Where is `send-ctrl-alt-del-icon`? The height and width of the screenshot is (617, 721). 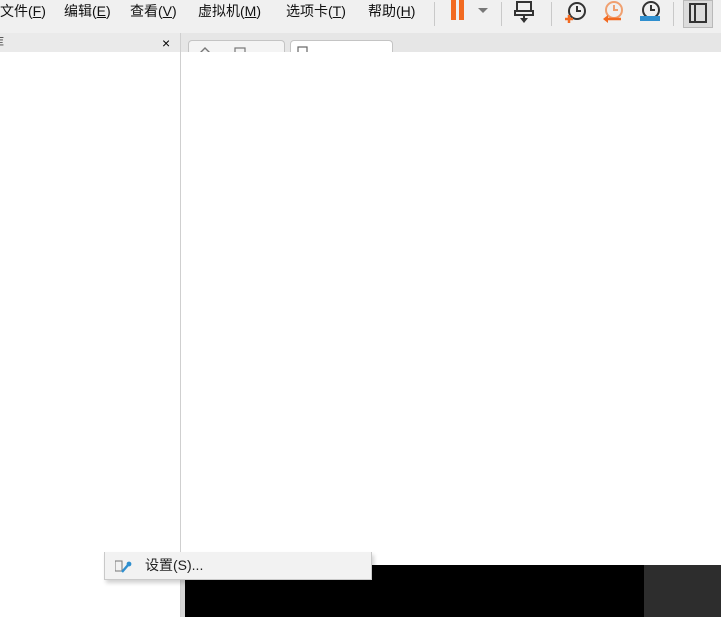 send-ctrl-alt-del-icon is located at coordinates (526, 12).